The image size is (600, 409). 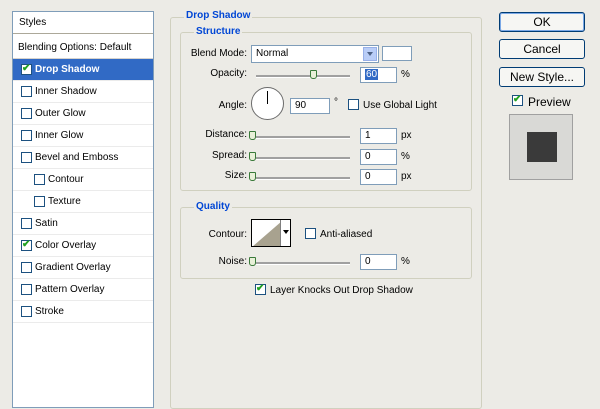 What do you see at coordinates (26, 91) in the screenshot?
I see `inner-shadow-checkbox` at bounding box center [26, 91].